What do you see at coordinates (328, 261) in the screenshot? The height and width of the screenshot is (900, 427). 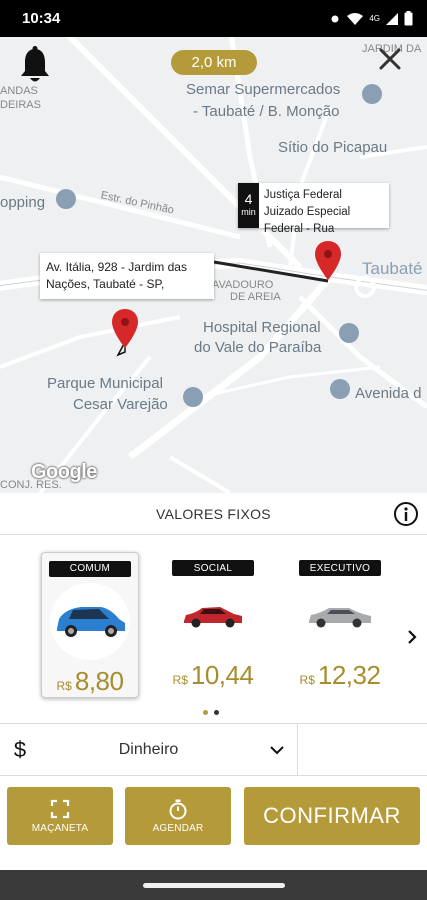 I see `destination-pin-icon` at bounding box center [328, 261].